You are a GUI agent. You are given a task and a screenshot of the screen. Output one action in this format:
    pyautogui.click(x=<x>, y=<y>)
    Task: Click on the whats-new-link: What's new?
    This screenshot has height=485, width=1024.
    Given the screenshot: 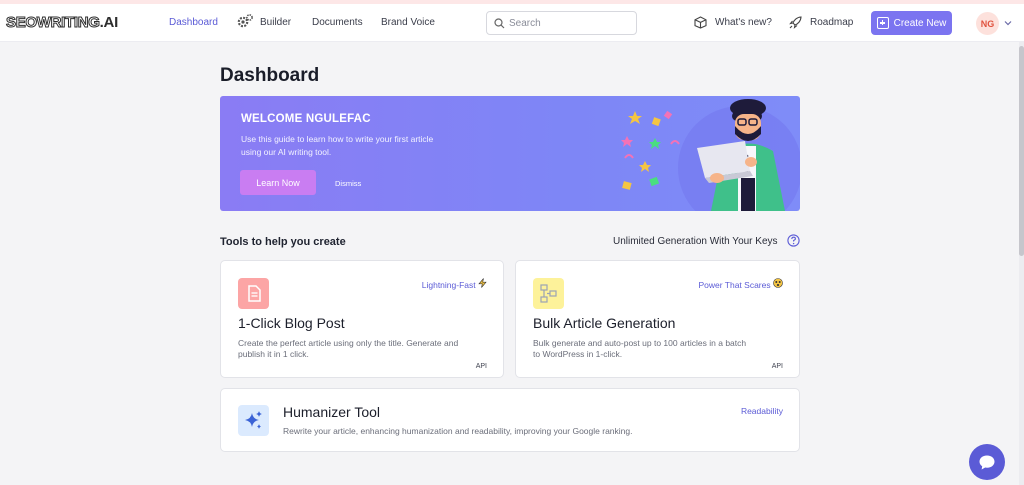 What is the action you would take?
    pyautogui.click(x=743, y=22)
    